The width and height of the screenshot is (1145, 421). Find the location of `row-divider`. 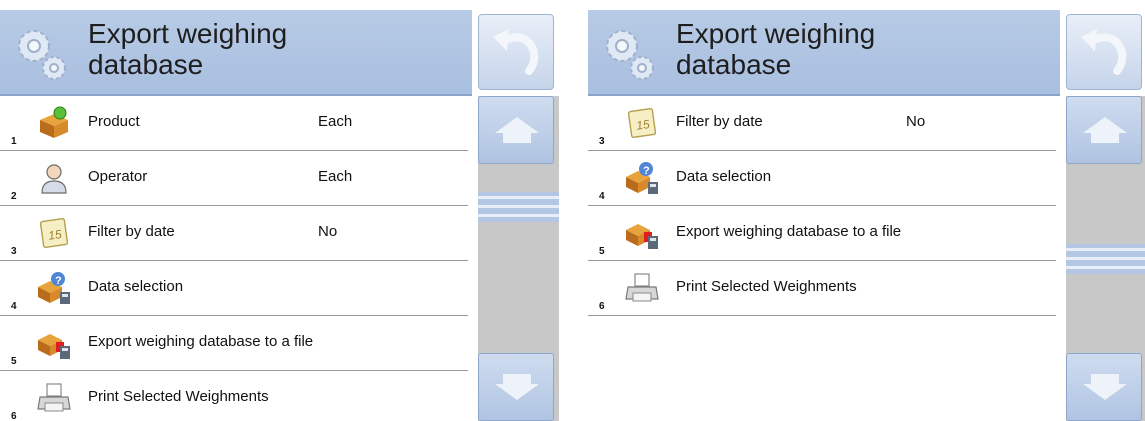

row-divider is located at coordinates (822, 315).